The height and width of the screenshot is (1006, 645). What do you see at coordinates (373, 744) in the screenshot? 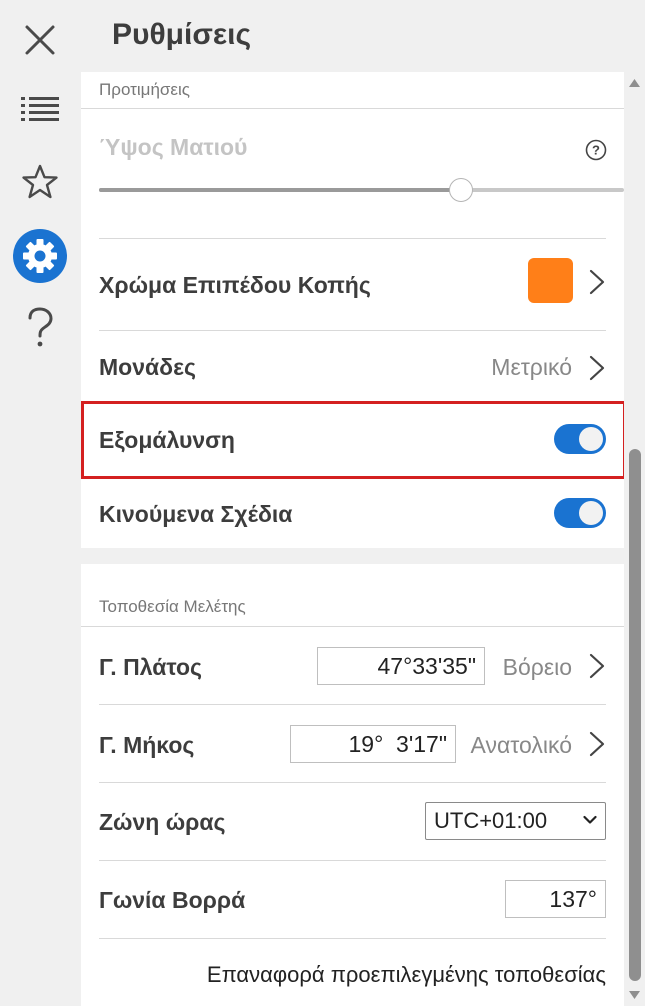
I see `longitude-input: 19° 3'17"` at bounding box center [373, 744].